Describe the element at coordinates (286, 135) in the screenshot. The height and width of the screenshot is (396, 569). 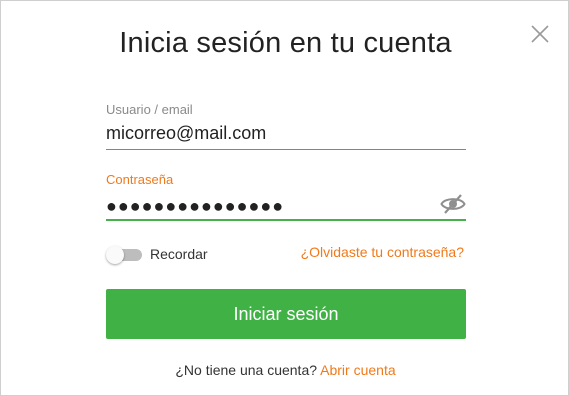
I see `username-field: micorreo@mail.com` at that location.